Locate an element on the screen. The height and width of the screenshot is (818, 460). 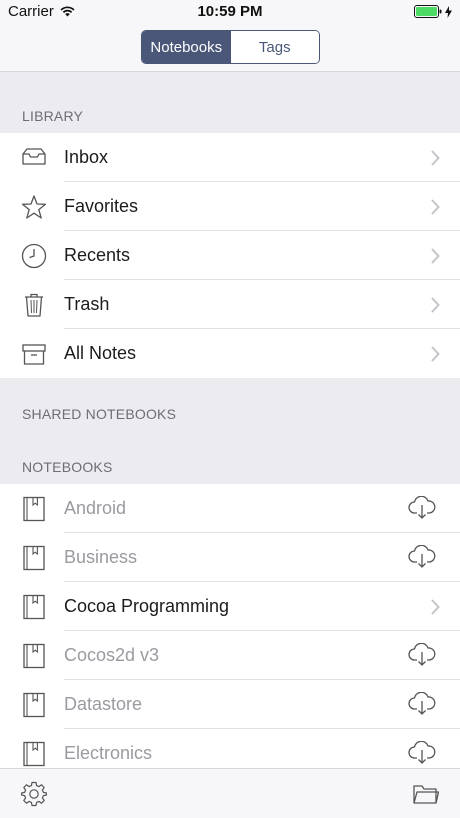
library-item-label: Favorites is located at coordinates (101, 206).